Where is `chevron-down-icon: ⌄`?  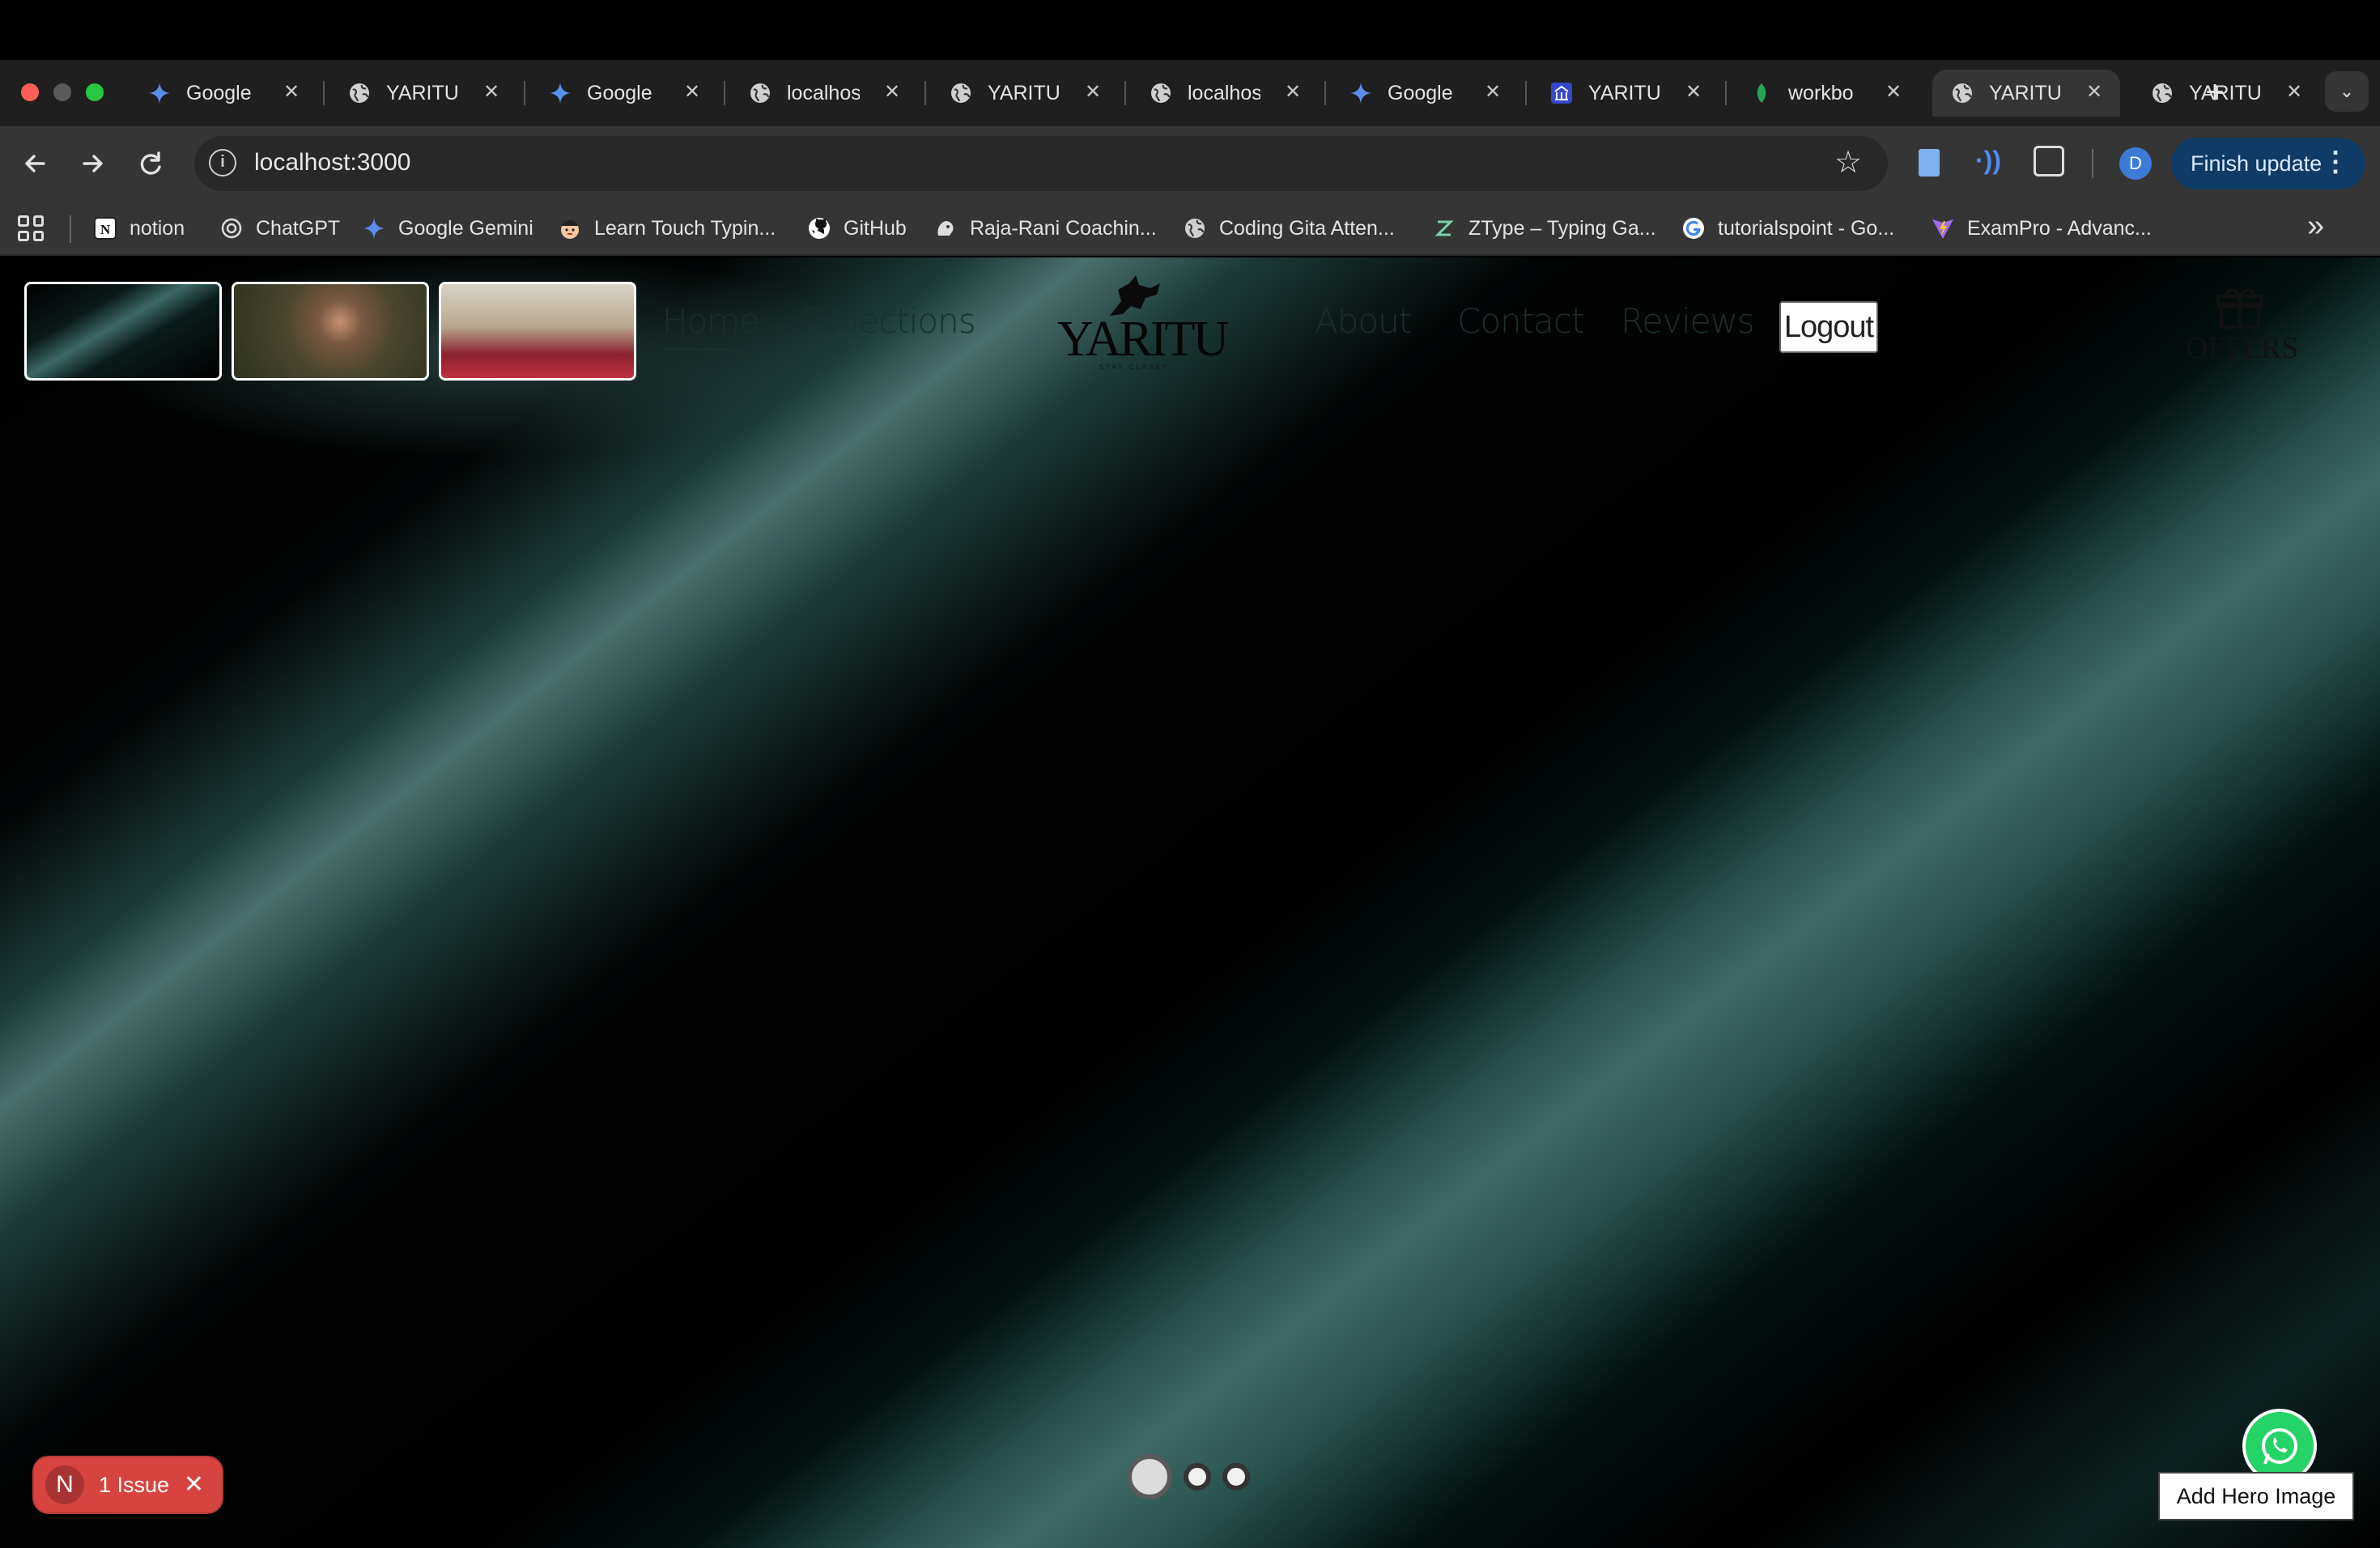 chevron-down-icon: ⌄ is located at coordinates (2347, 91).